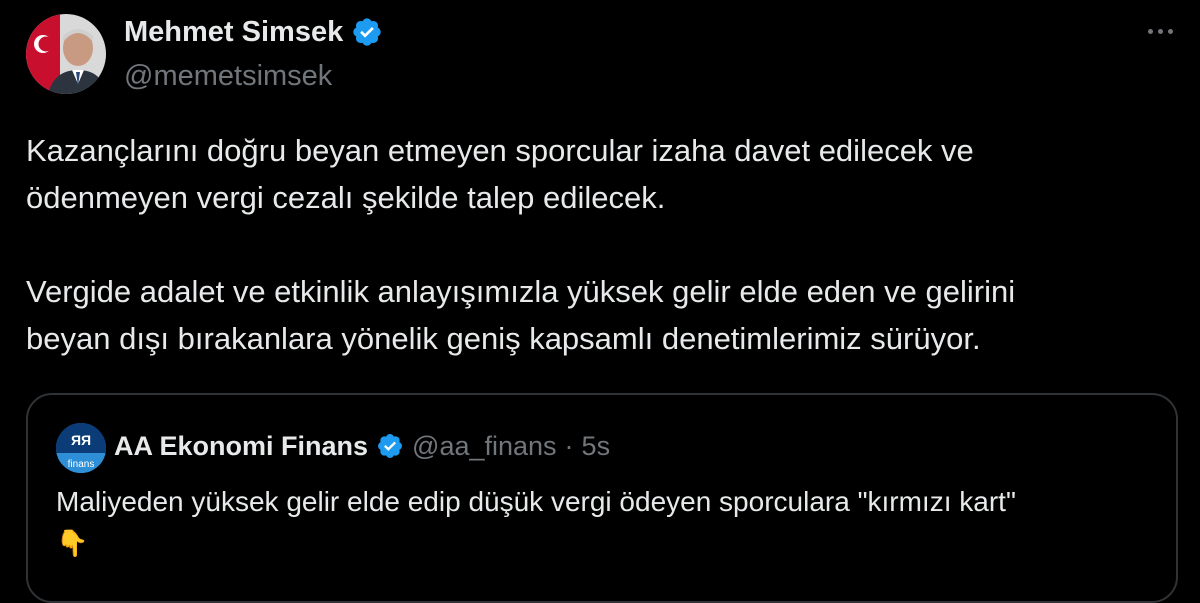 Image resolution: width=1200 pixels, height=603 pixels. What do you see at coordinates (367, 32) in the screenshot?
I see `verified-badge-icon` at bounding box center [367, 32].